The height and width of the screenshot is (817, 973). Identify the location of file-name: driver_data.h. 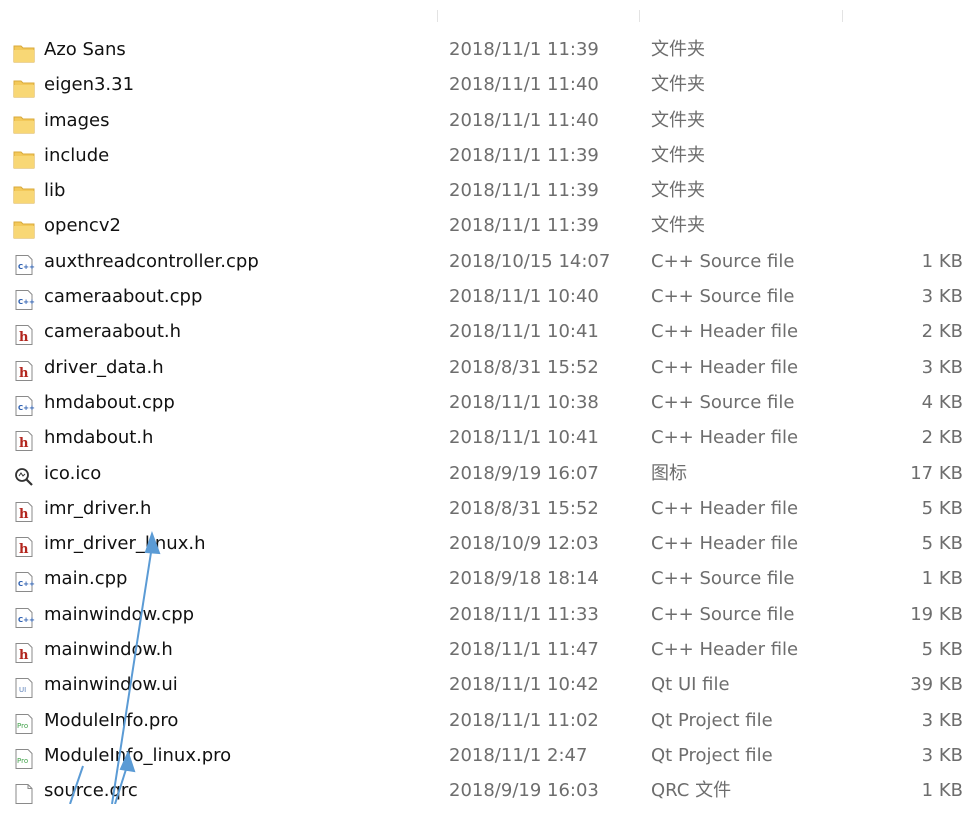
(104, 367).